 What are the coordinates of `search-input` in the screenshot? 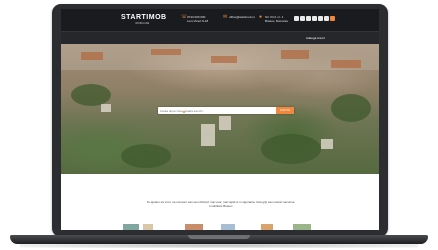 It's located at (216, 110).